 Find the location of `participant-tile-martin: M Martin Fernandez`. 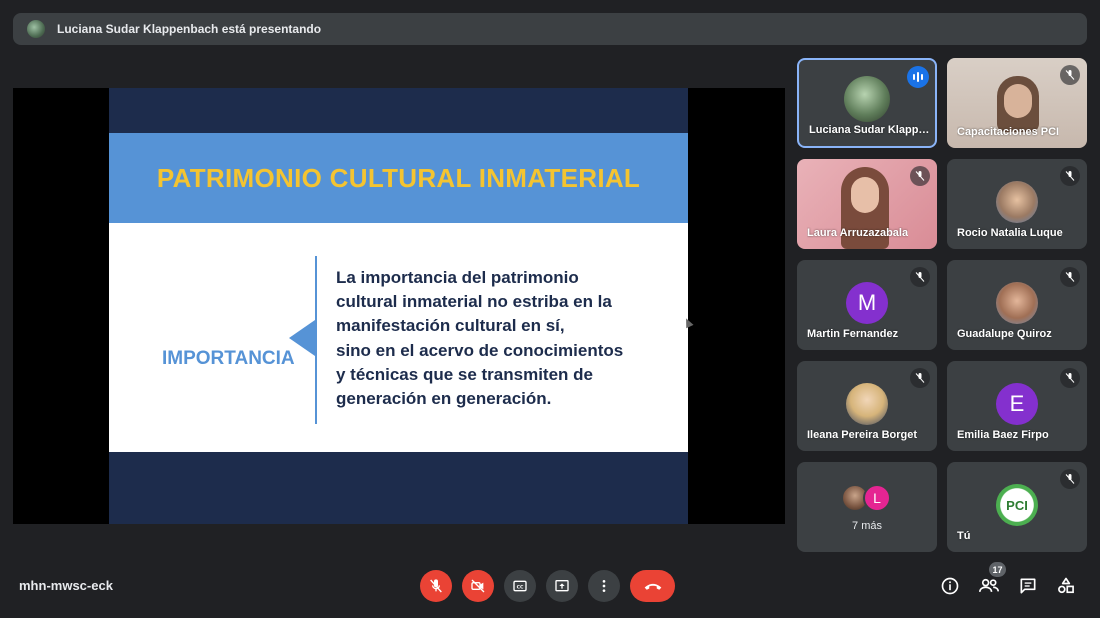

participant-tile-martin: M Martin Fernandez is located at coordinates (867, 305).